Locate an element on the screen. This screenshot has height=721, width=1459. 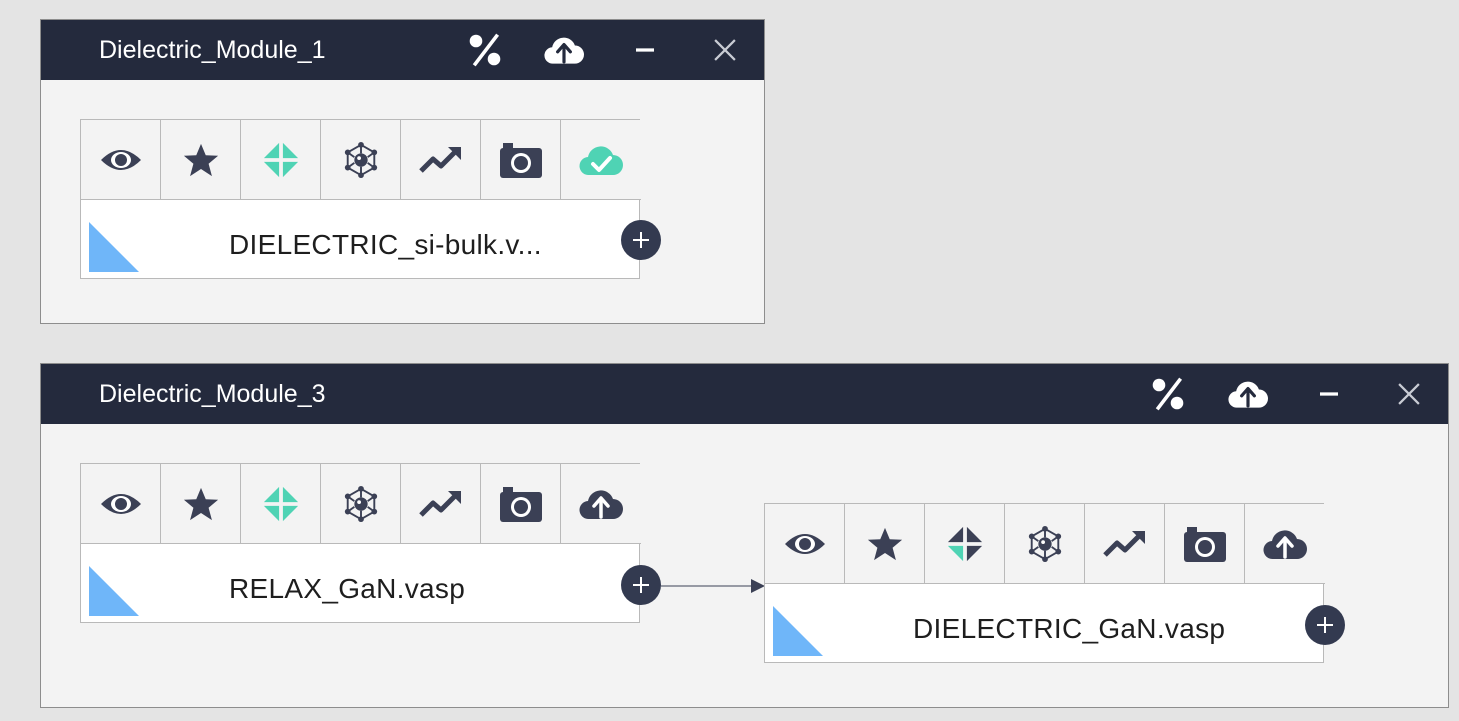
node-file-row: RELAX_GaN.vasp is located at coordinates (360, 583).